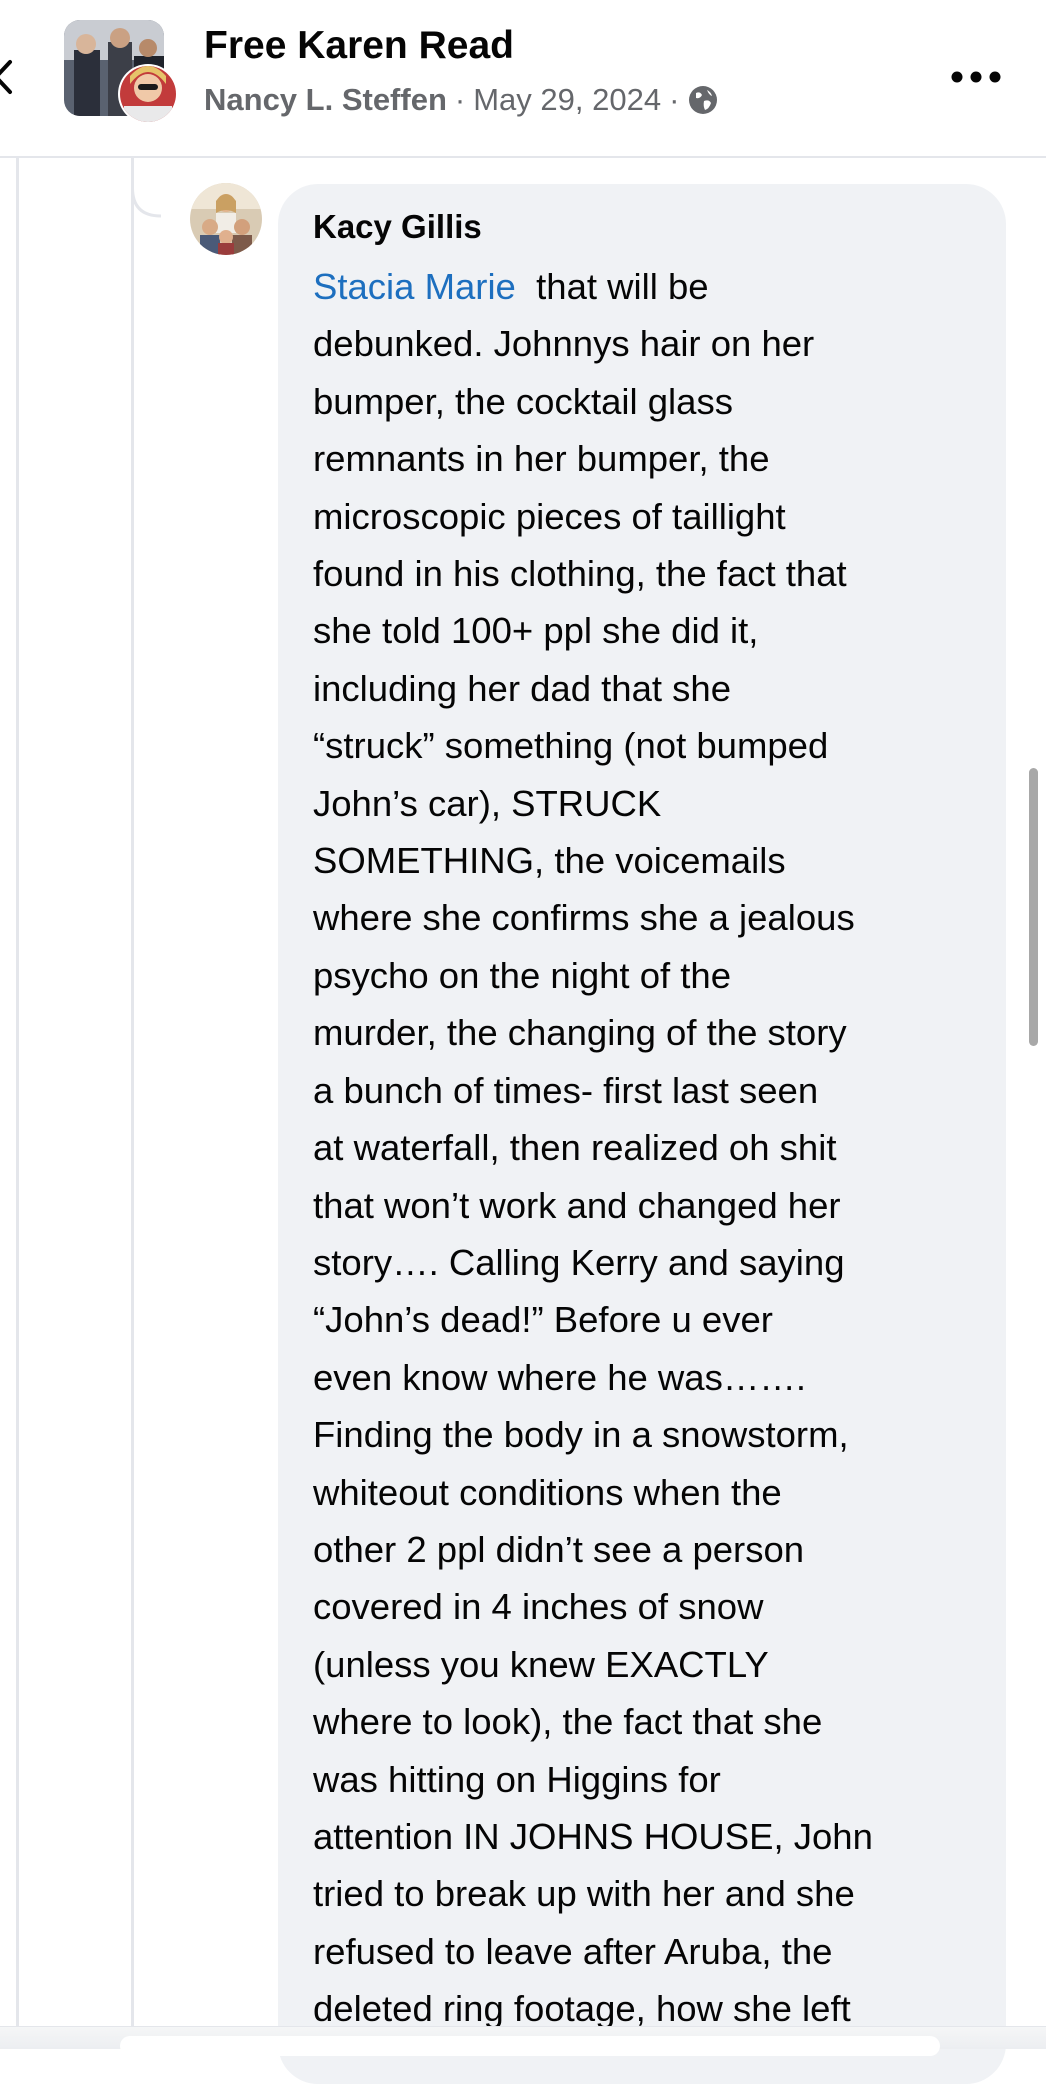 The height and width of the screenshot is (2084, 1046). I want to click on comment-line: refused to leave after Aruba, the, so click(573, 1951).